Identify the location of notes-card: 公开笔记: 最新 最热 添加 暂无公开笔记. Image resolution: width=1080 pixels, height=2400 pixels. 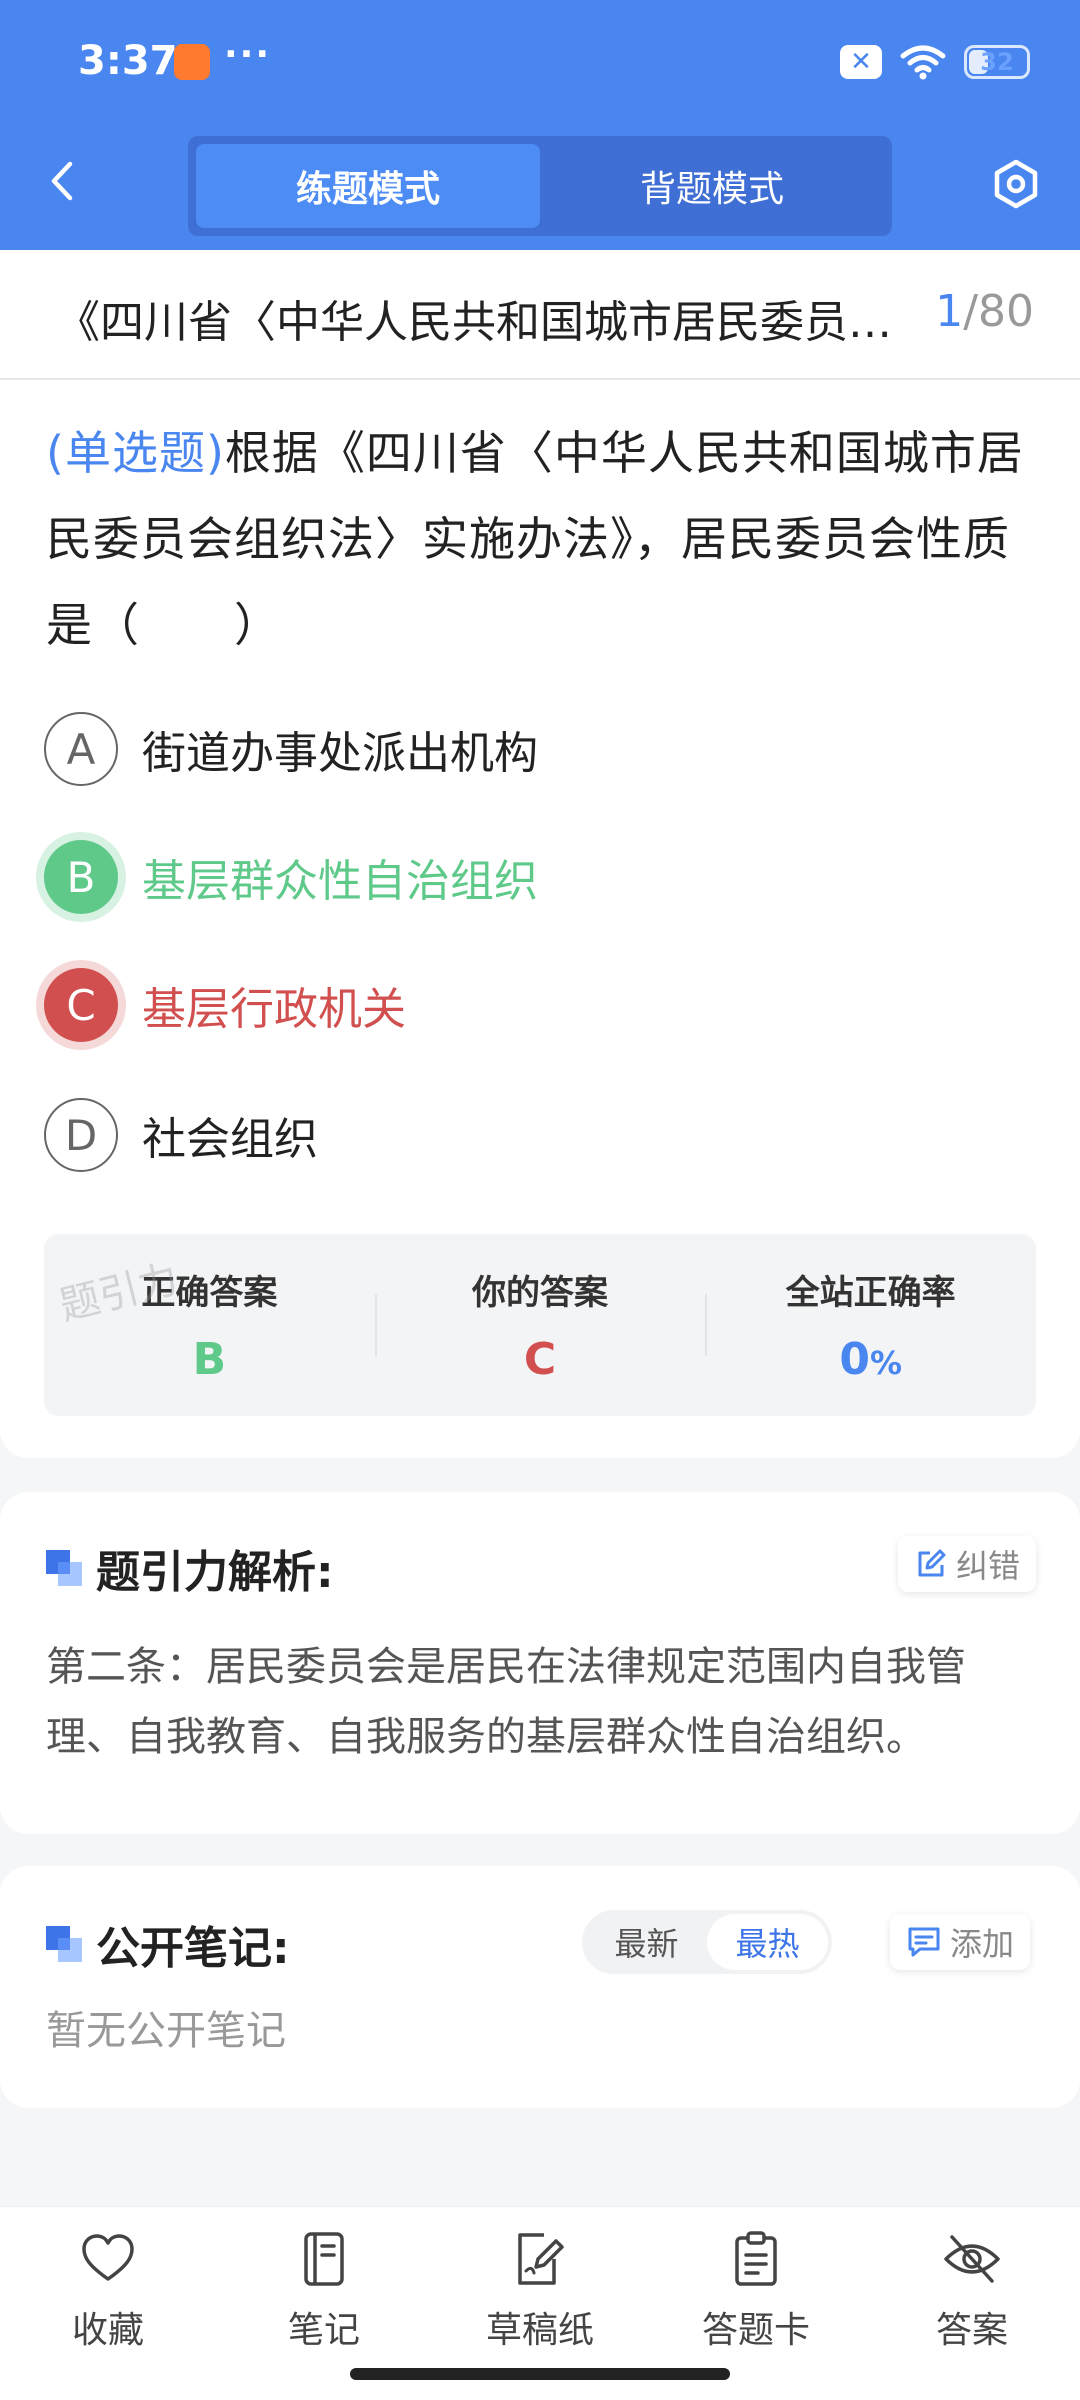
(540, 1987).